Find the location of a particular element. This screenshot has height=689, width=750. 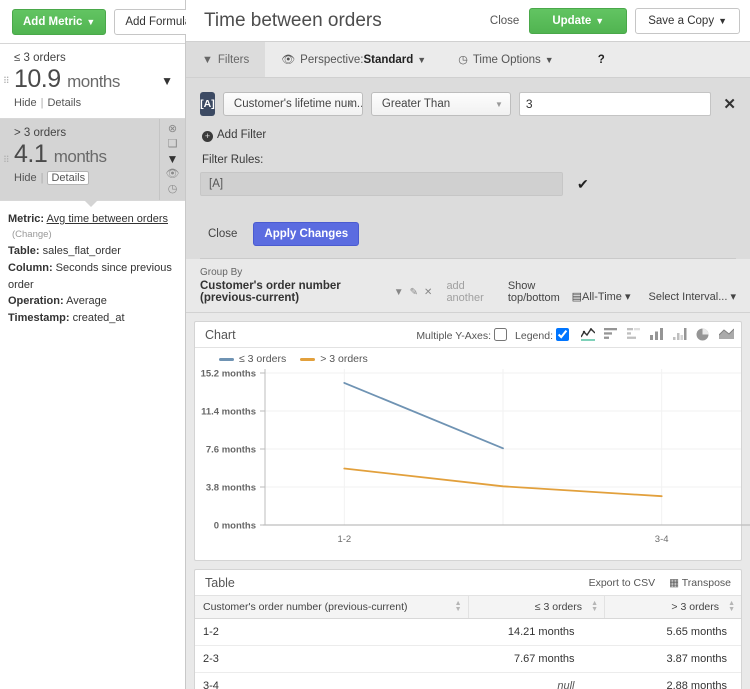

filter-field-select: Customer's lifetime num... ▼ is located at coordinates (292, 104).